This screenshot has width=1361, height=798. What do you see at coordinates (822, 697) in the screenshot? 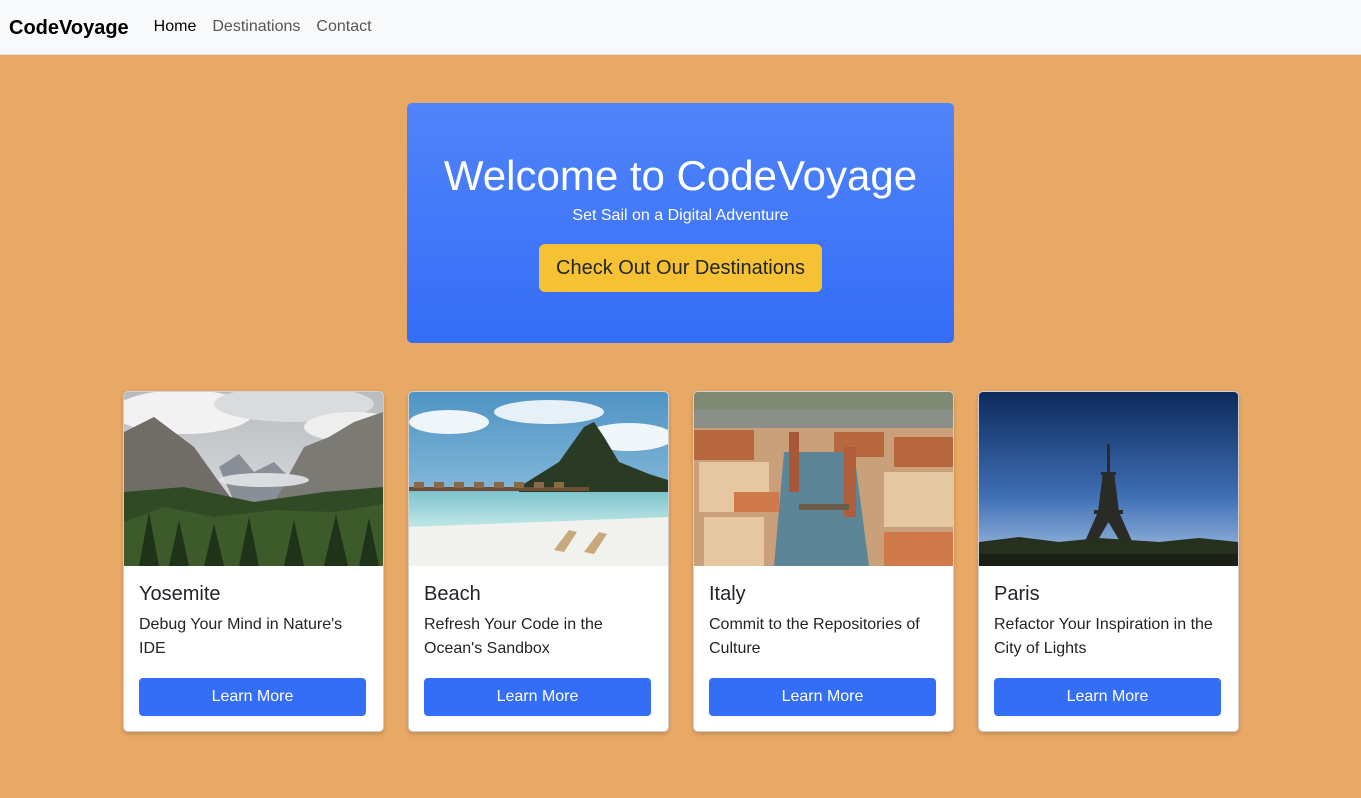
I see `learn-more-button-italy: Learn More` at bounding box center [822, 697].